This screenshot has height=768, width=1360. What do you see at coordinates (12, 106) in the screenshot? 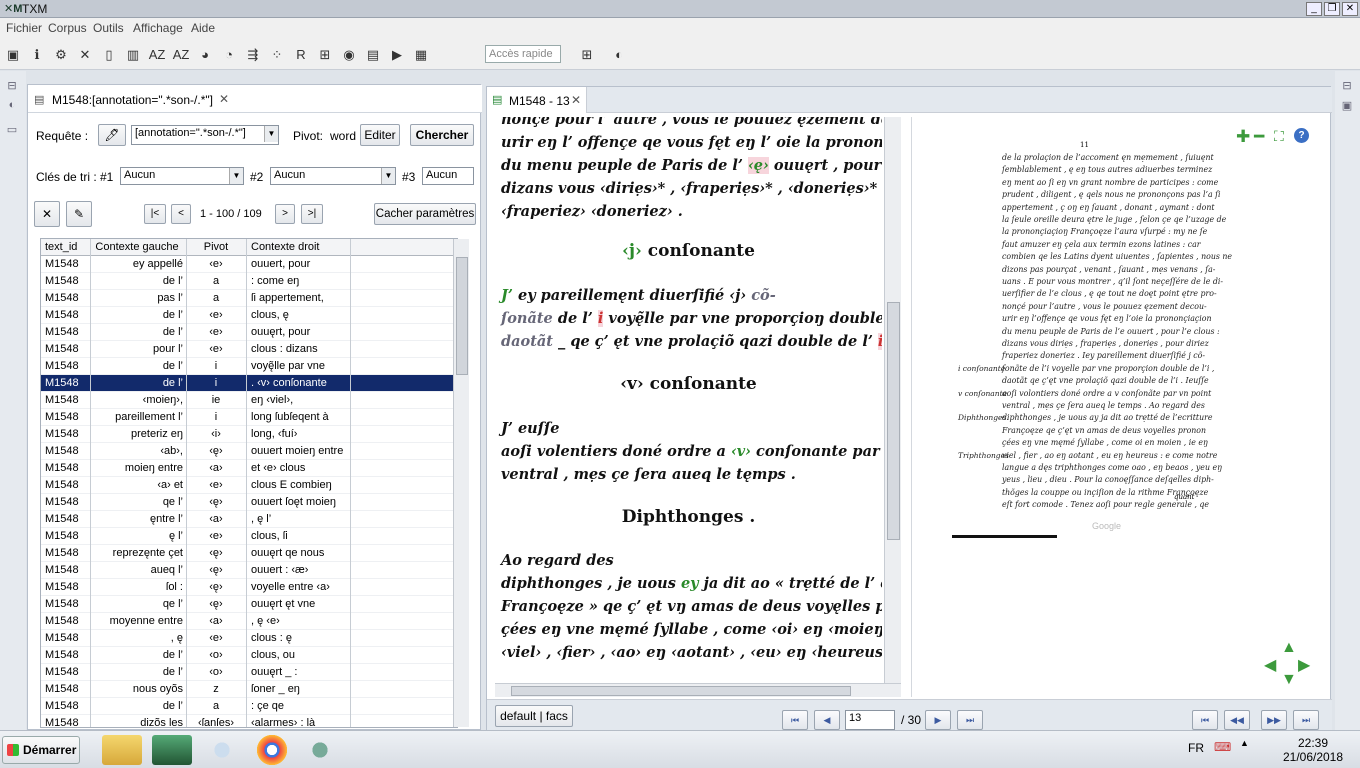
I see `corpus-view-icon: ◐` at bounding box center [12, 106].